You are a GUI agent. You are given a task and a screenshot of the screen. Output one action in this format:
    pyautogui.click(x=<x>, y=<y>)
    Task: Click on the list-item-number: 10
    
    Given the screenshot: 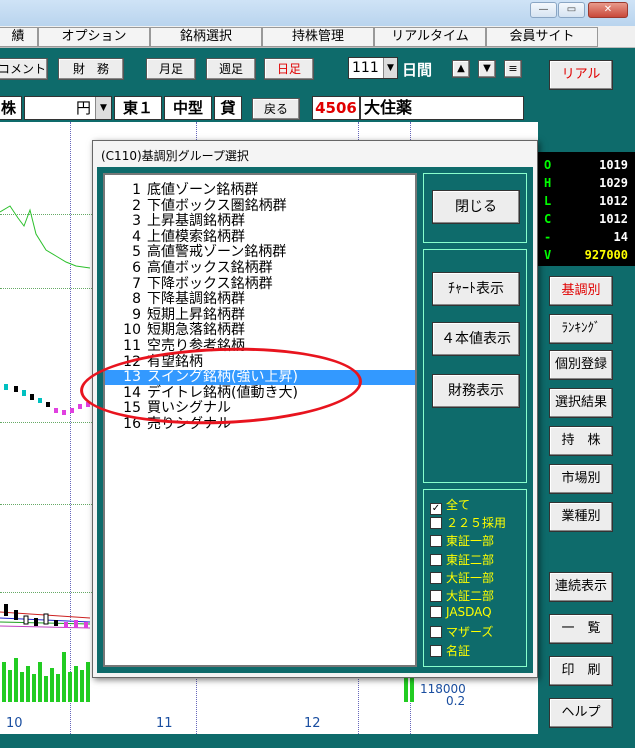 What is the action you would take?
    pyautogui.click(x=132, y=330)
    